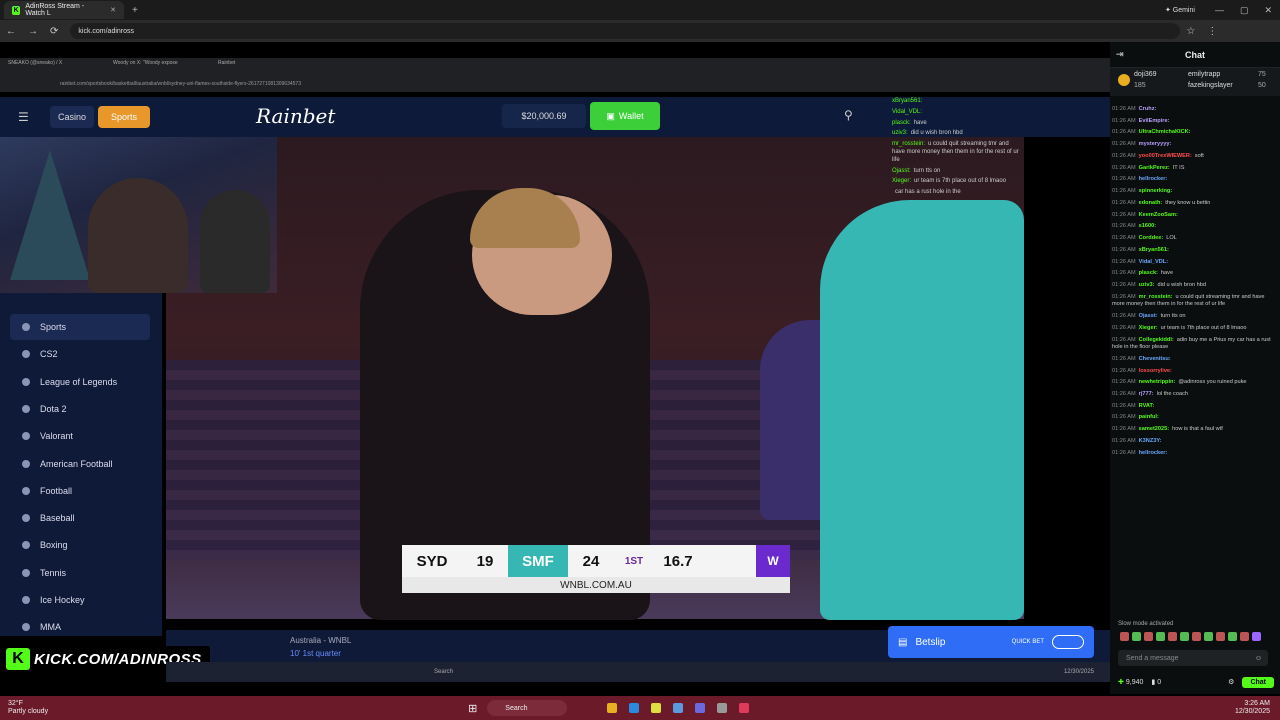  What do you see at coordinates (1156, 340) in the screenshot?
I see `message-username: Collegekiddl:` at bounding box center [1156, 340].